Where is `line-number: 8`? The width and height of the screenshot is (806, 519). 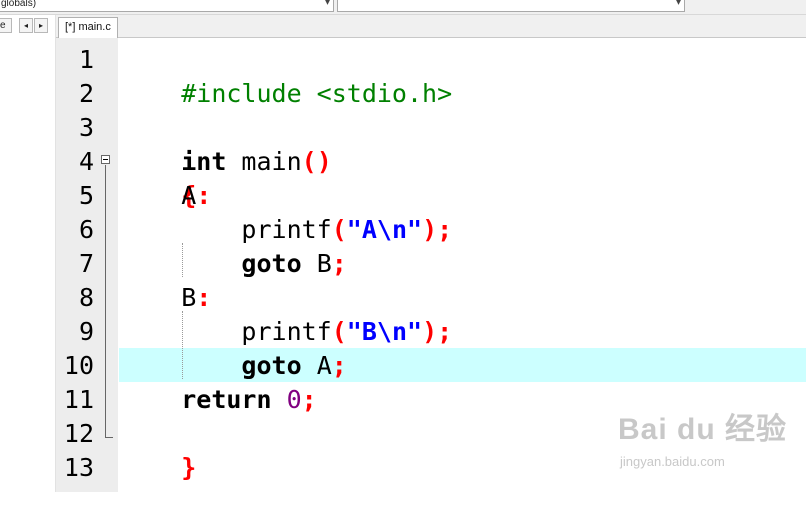 line-number: 8 is located at coordinates (86, 297).